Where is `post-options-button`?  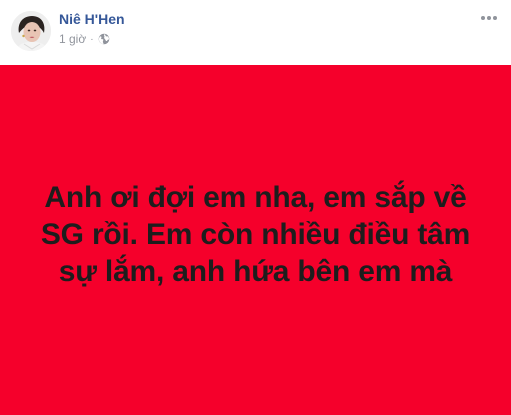
post-options-button is located at coordinates (489, 18).